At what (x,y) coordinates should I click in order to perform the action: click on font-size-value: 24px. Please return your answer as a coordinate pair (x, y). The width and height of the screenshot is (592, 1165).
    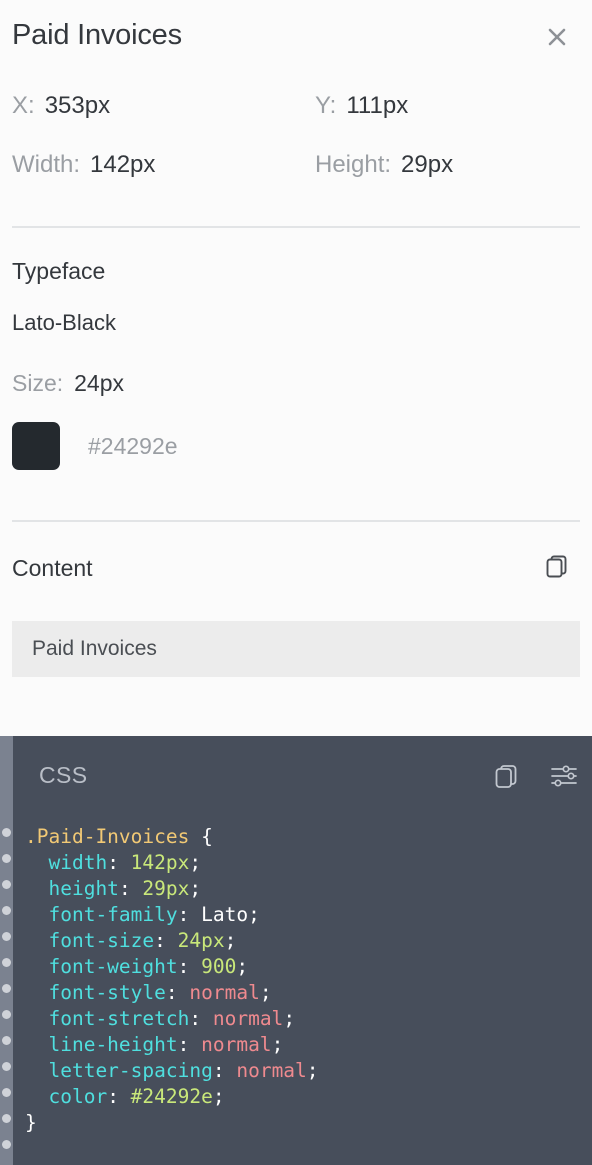
    Looking at the image, I should click on (99, 383).